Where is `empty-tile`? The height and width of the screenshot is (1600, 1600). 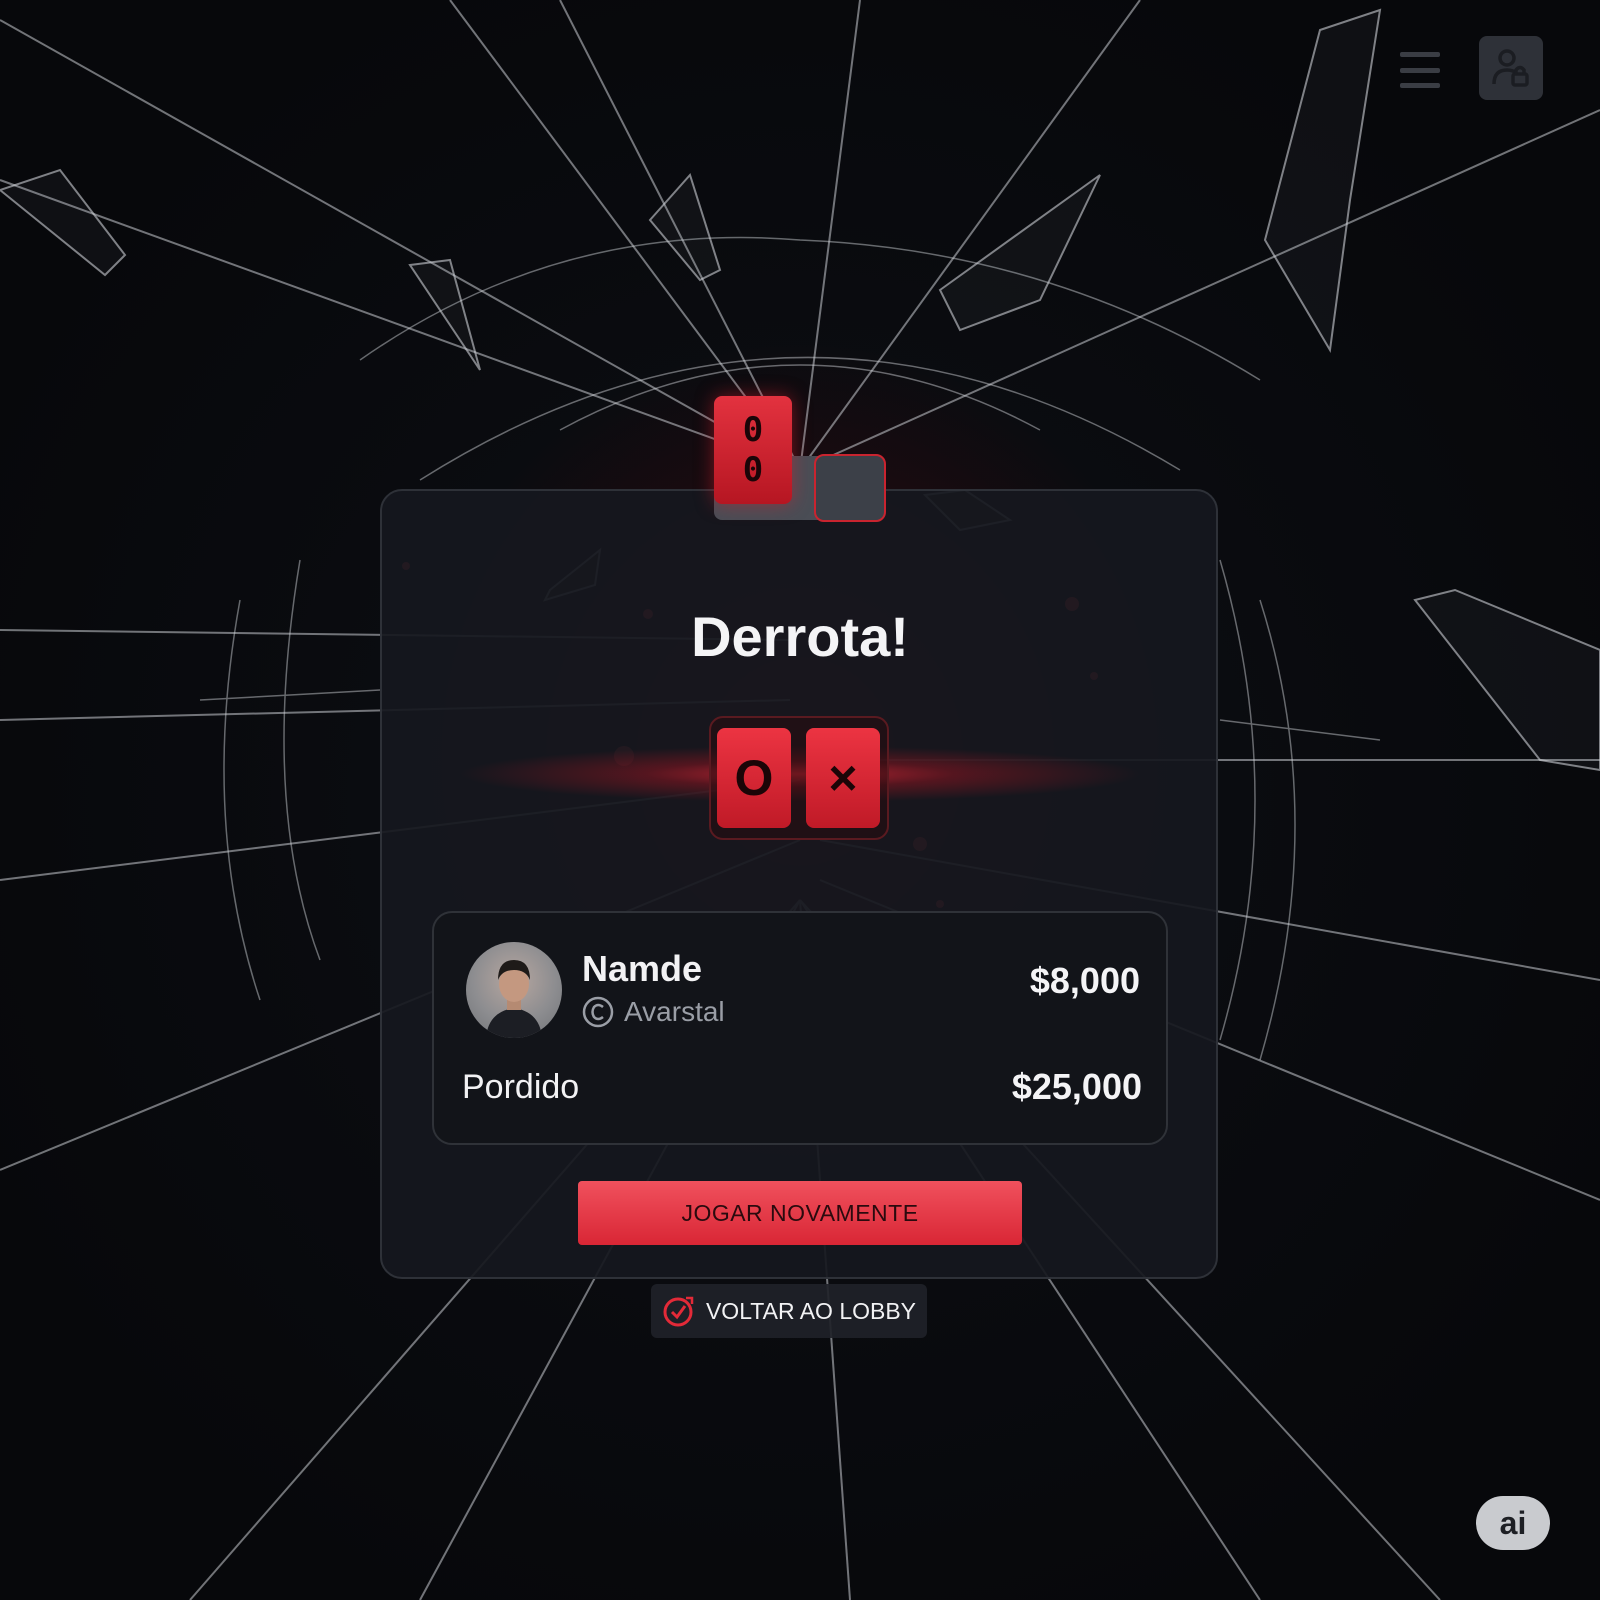 empty-tile is located at coordinates (850, 488).